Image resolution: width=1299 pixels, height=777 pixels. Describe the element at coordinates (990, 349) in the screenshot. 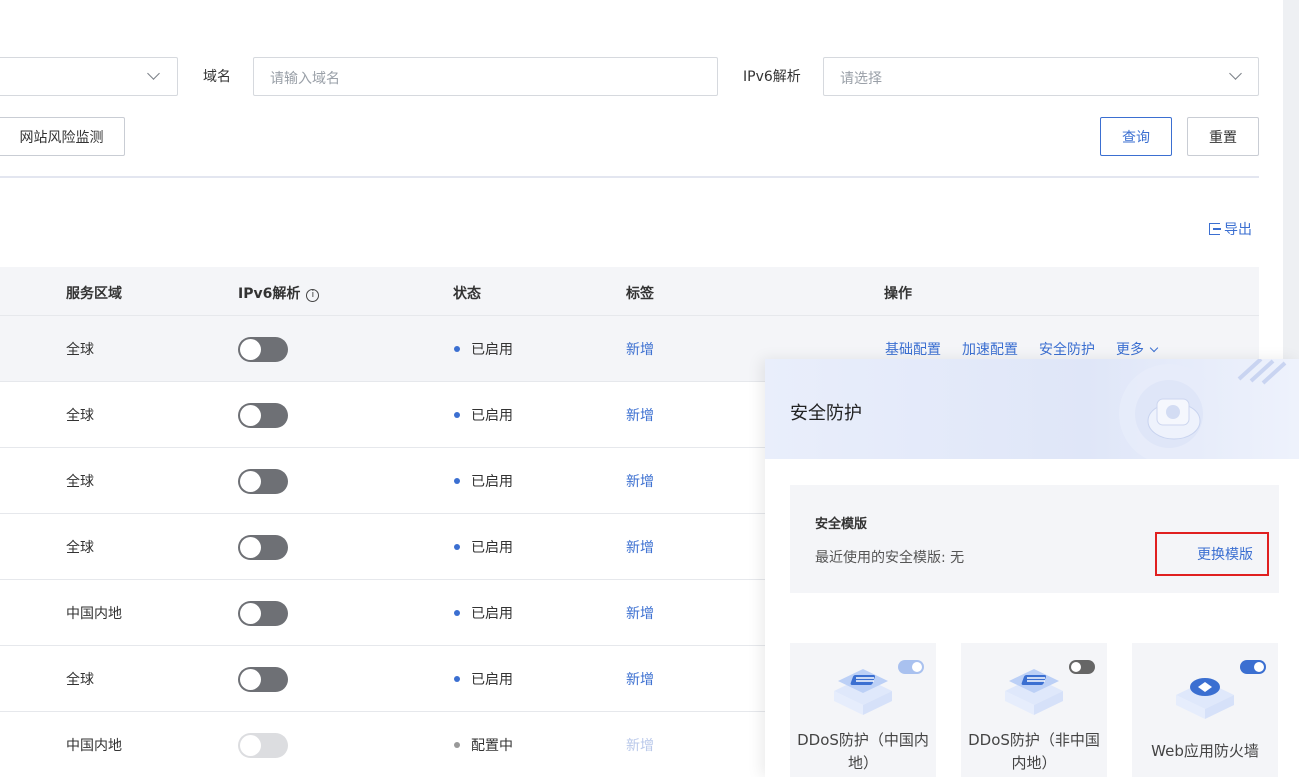

I see `accel-config-link: 加速配置` at that location.